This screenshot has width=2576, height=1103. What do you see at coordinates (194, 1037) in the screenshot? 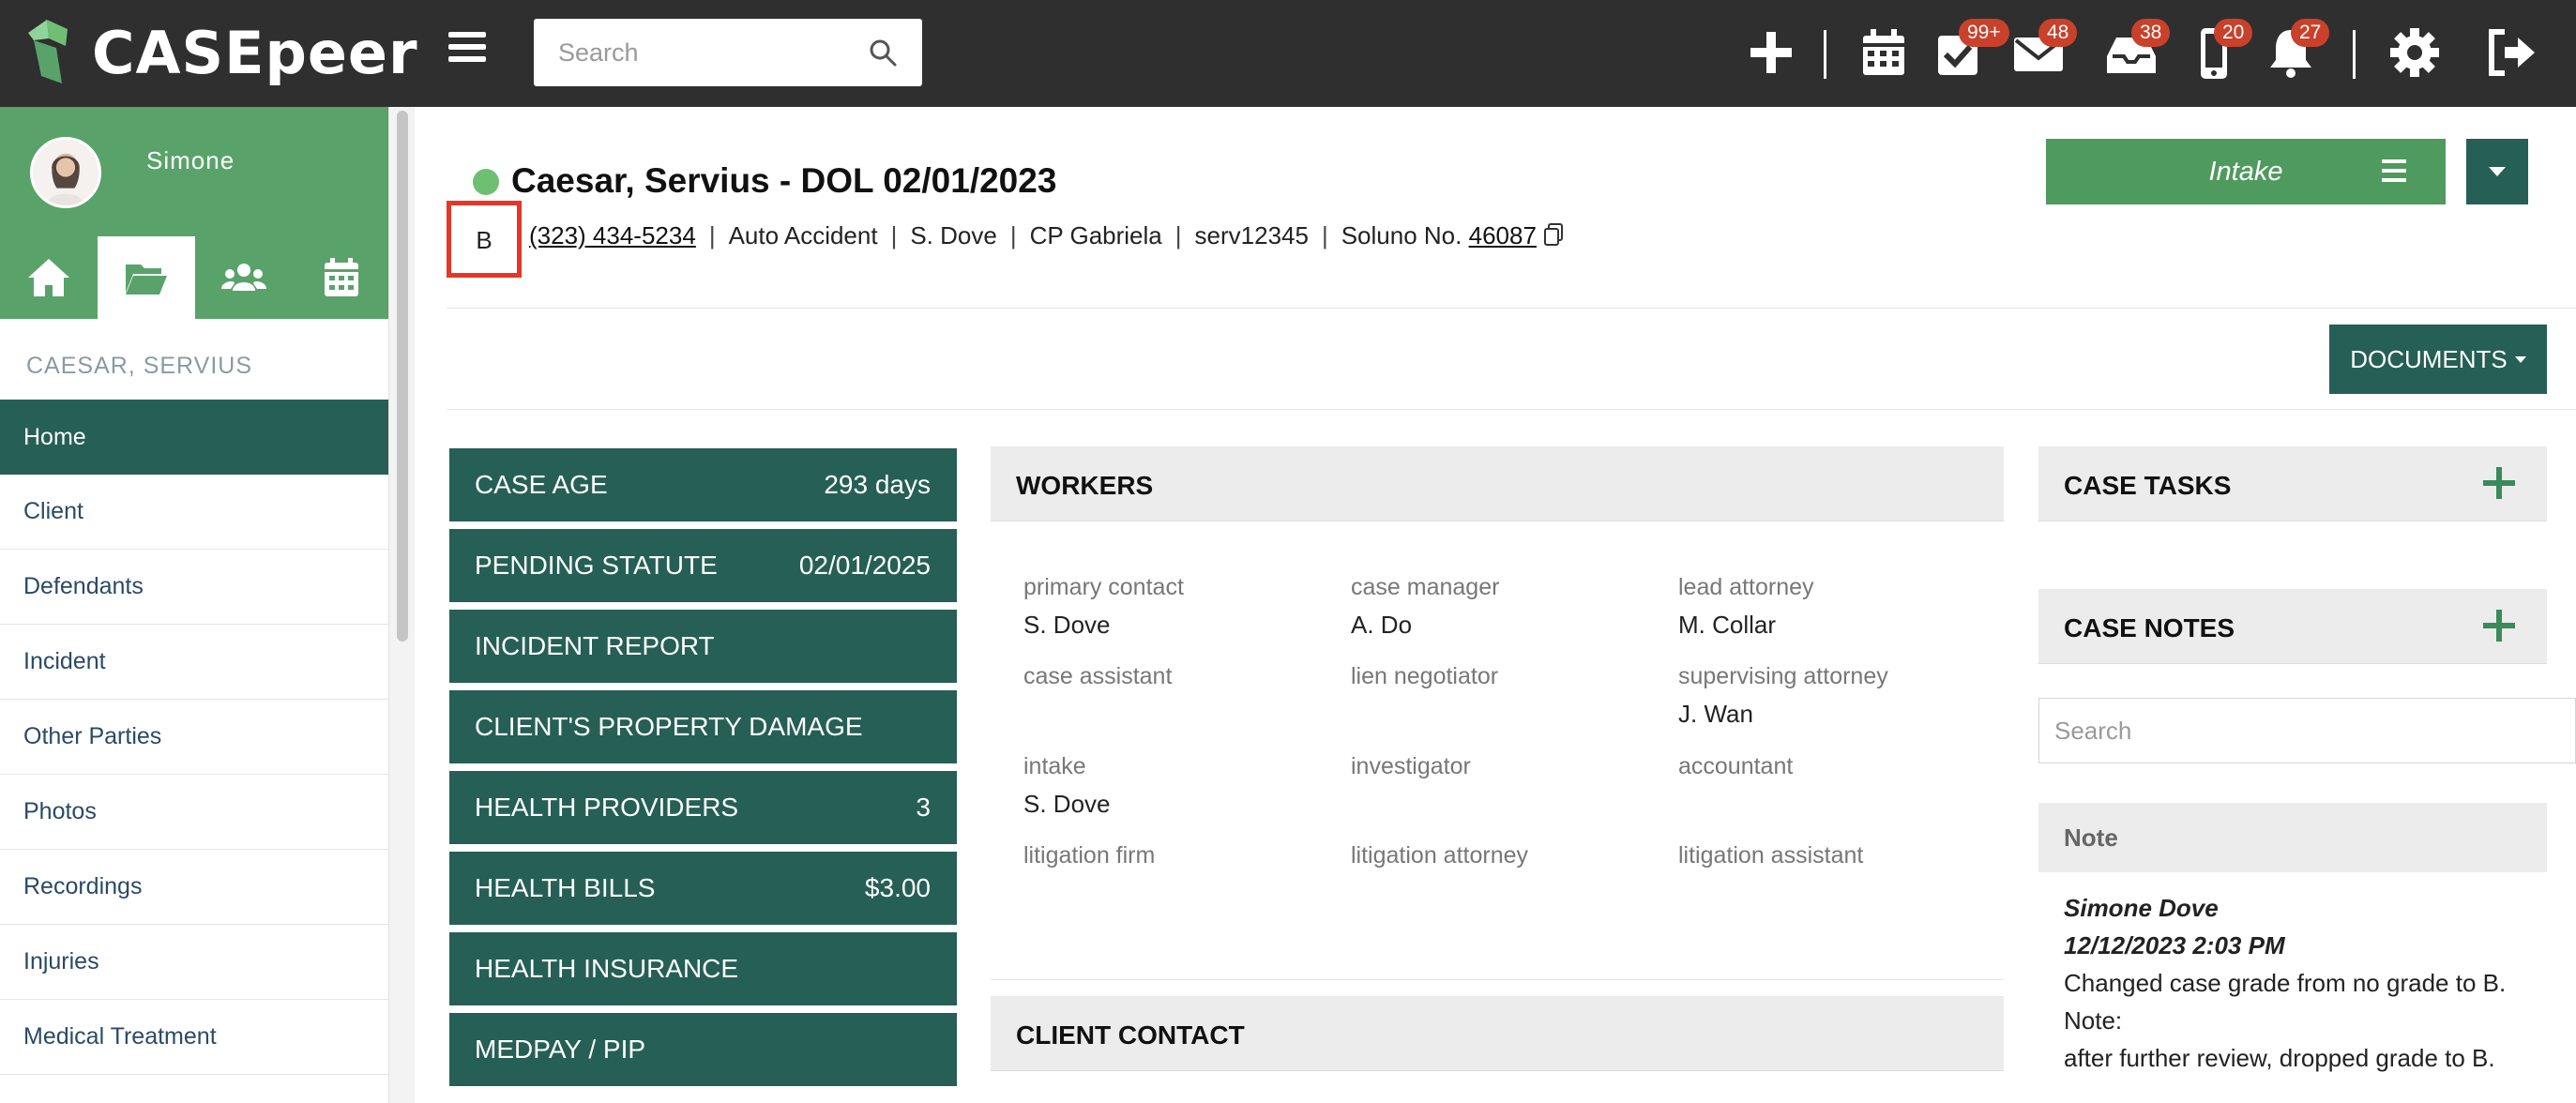
I see `sidebar-item-medical-treatment: Medical Treatment` at bounding box center [194, 1037].